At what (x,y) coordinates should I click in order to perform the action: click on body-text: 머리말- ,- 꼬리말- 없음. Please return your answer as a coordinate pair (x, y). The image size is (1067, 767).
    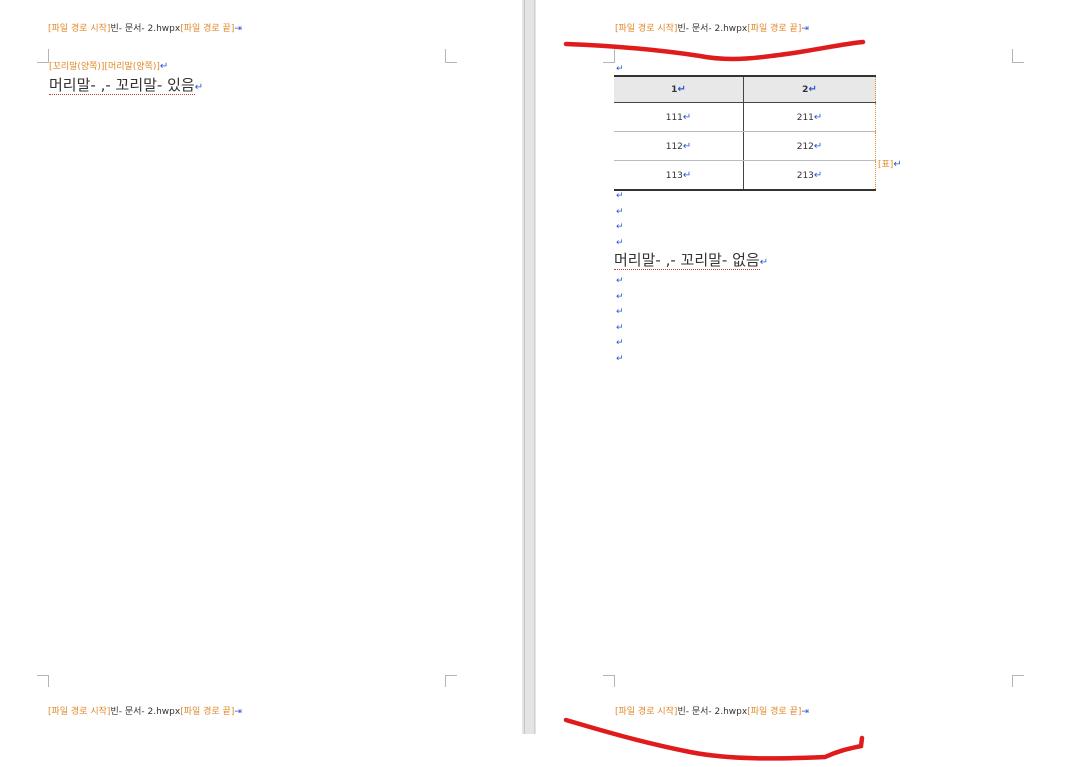
    Looking at the image, I should click on (687, 260).